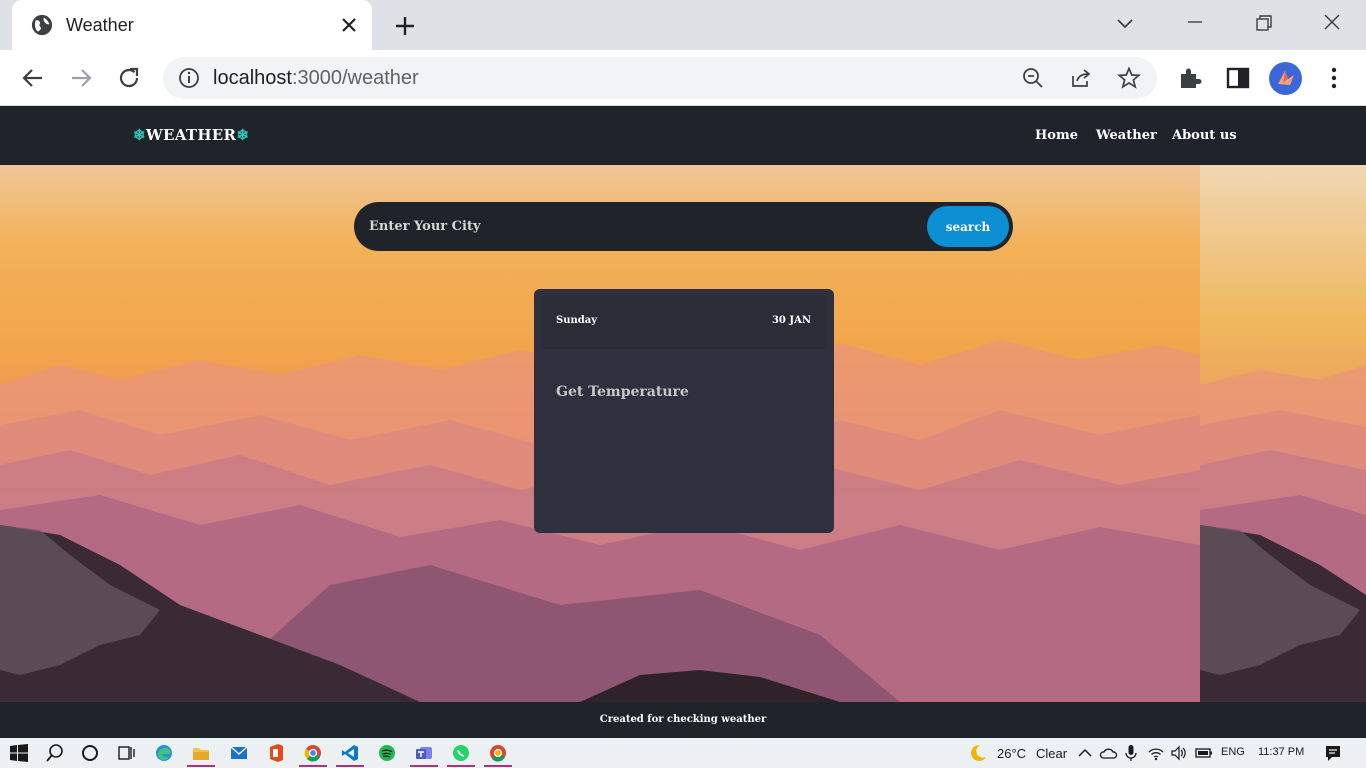  I want to click on new-tab-plus-icon, so click(405, 26).